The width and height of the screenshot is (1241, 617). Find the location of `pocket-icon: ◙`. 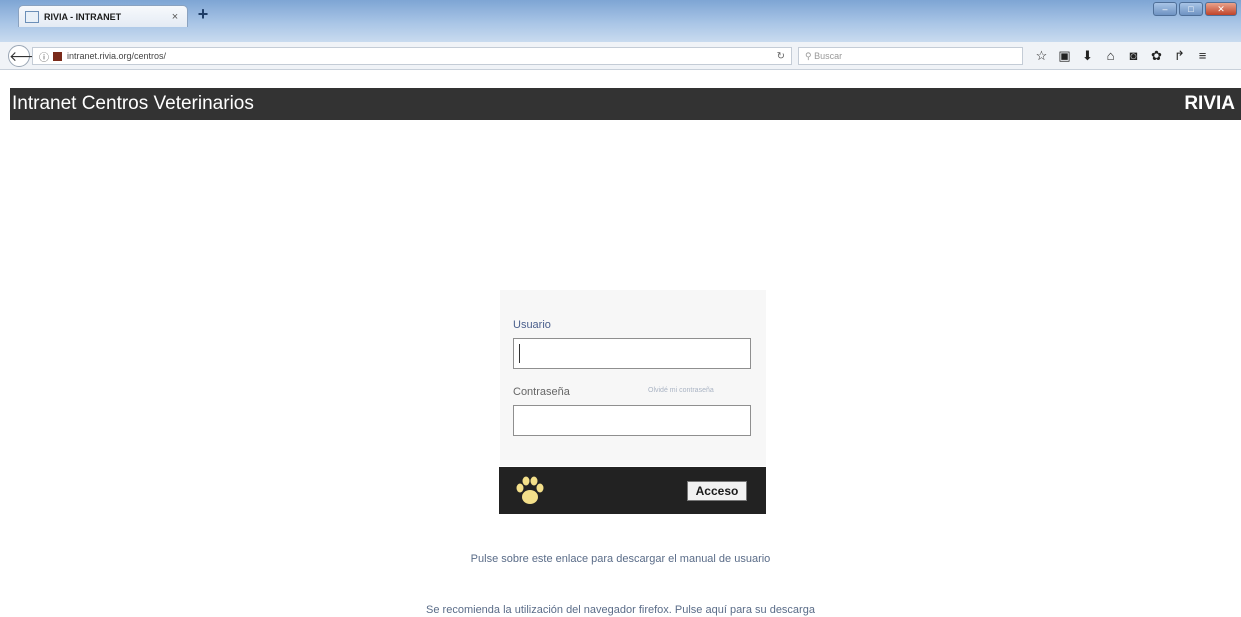

pocket-icon: ◙ is located at coordinates (1133, 56).